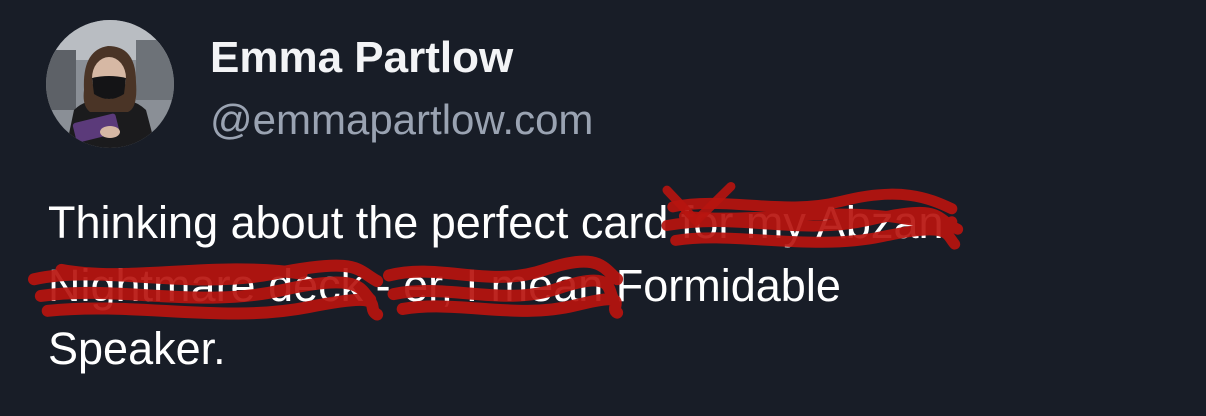 Image resolution: width=1206 pixels, height=416 pixels. I want to click on post-line-2: Nightmare deck - er, I mean Formidable, so click(608, 285).